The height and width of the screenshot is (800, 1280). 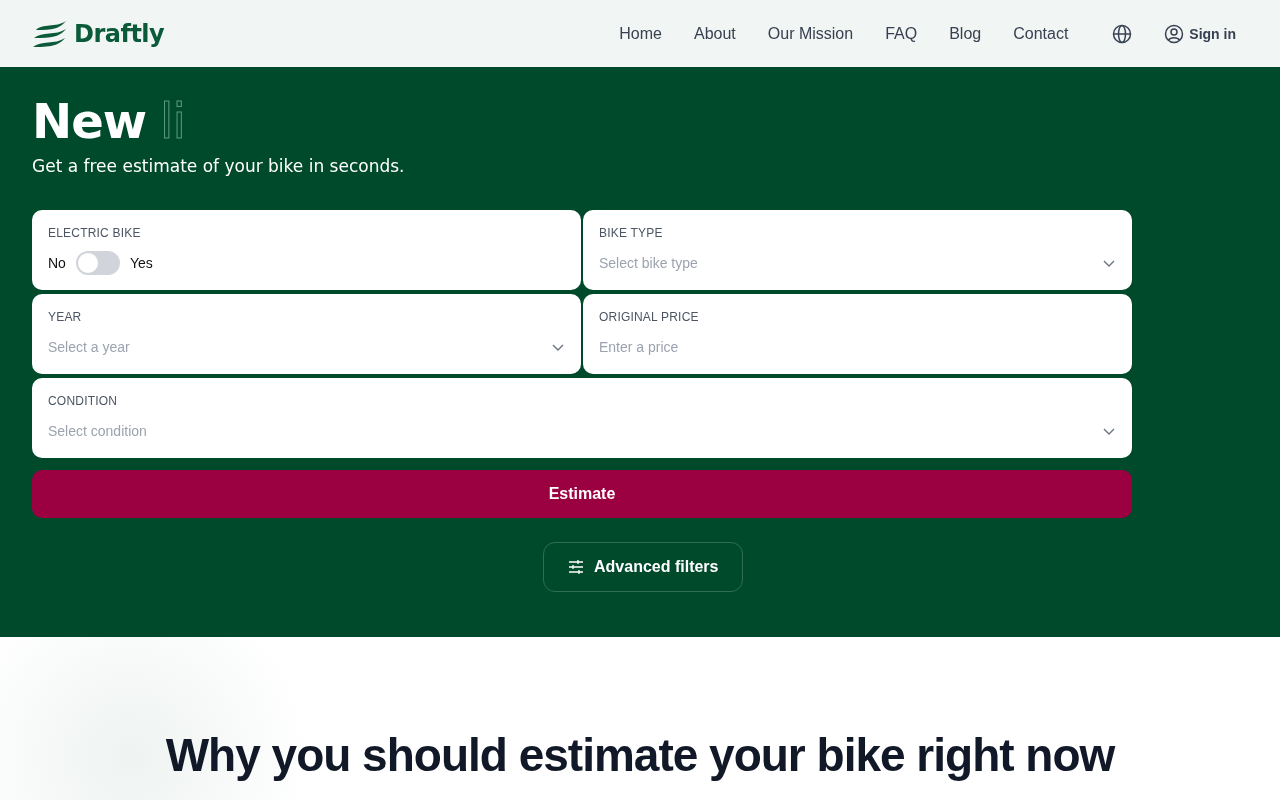 I want to click on nav-link: About, so click(x=714, y=33).